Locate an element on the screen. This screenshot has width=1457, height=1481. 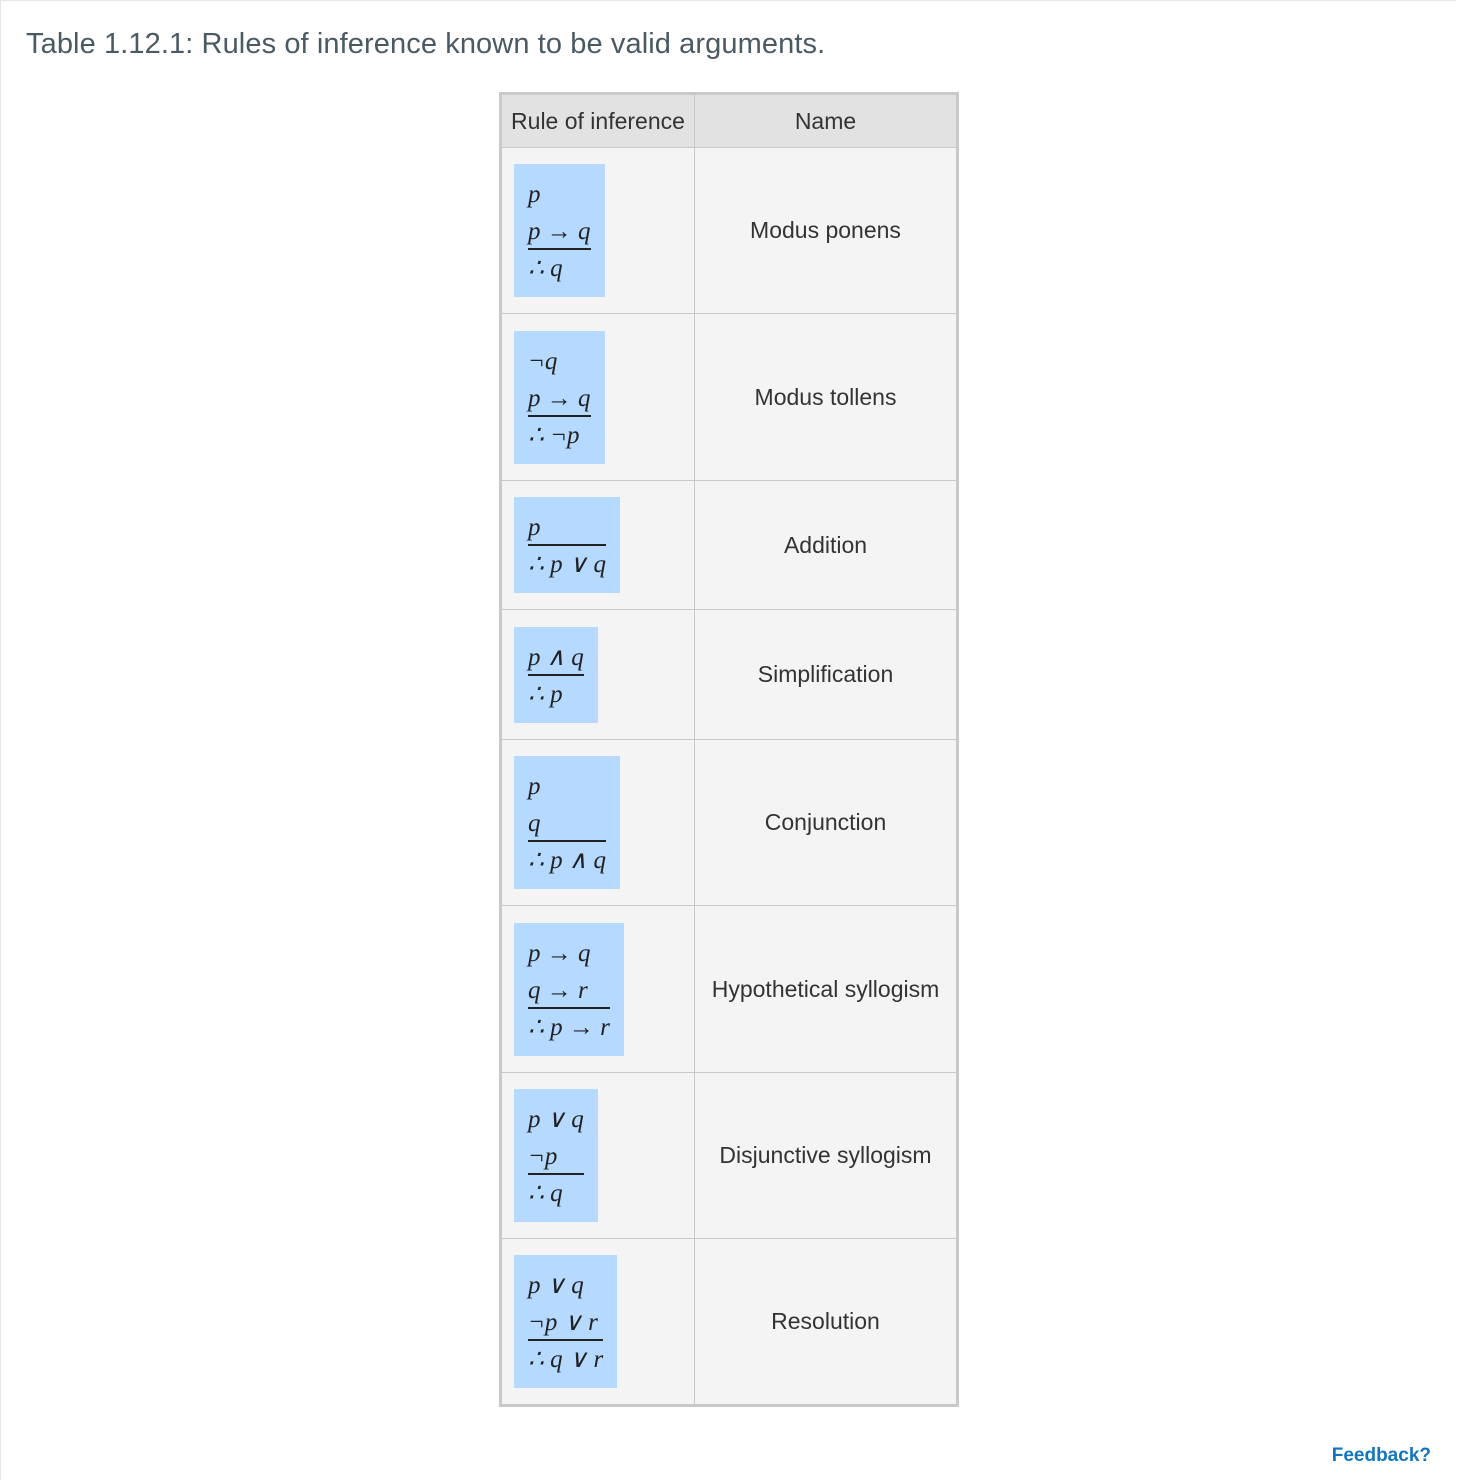
premise-line: q is located at coordinates (567, 823).